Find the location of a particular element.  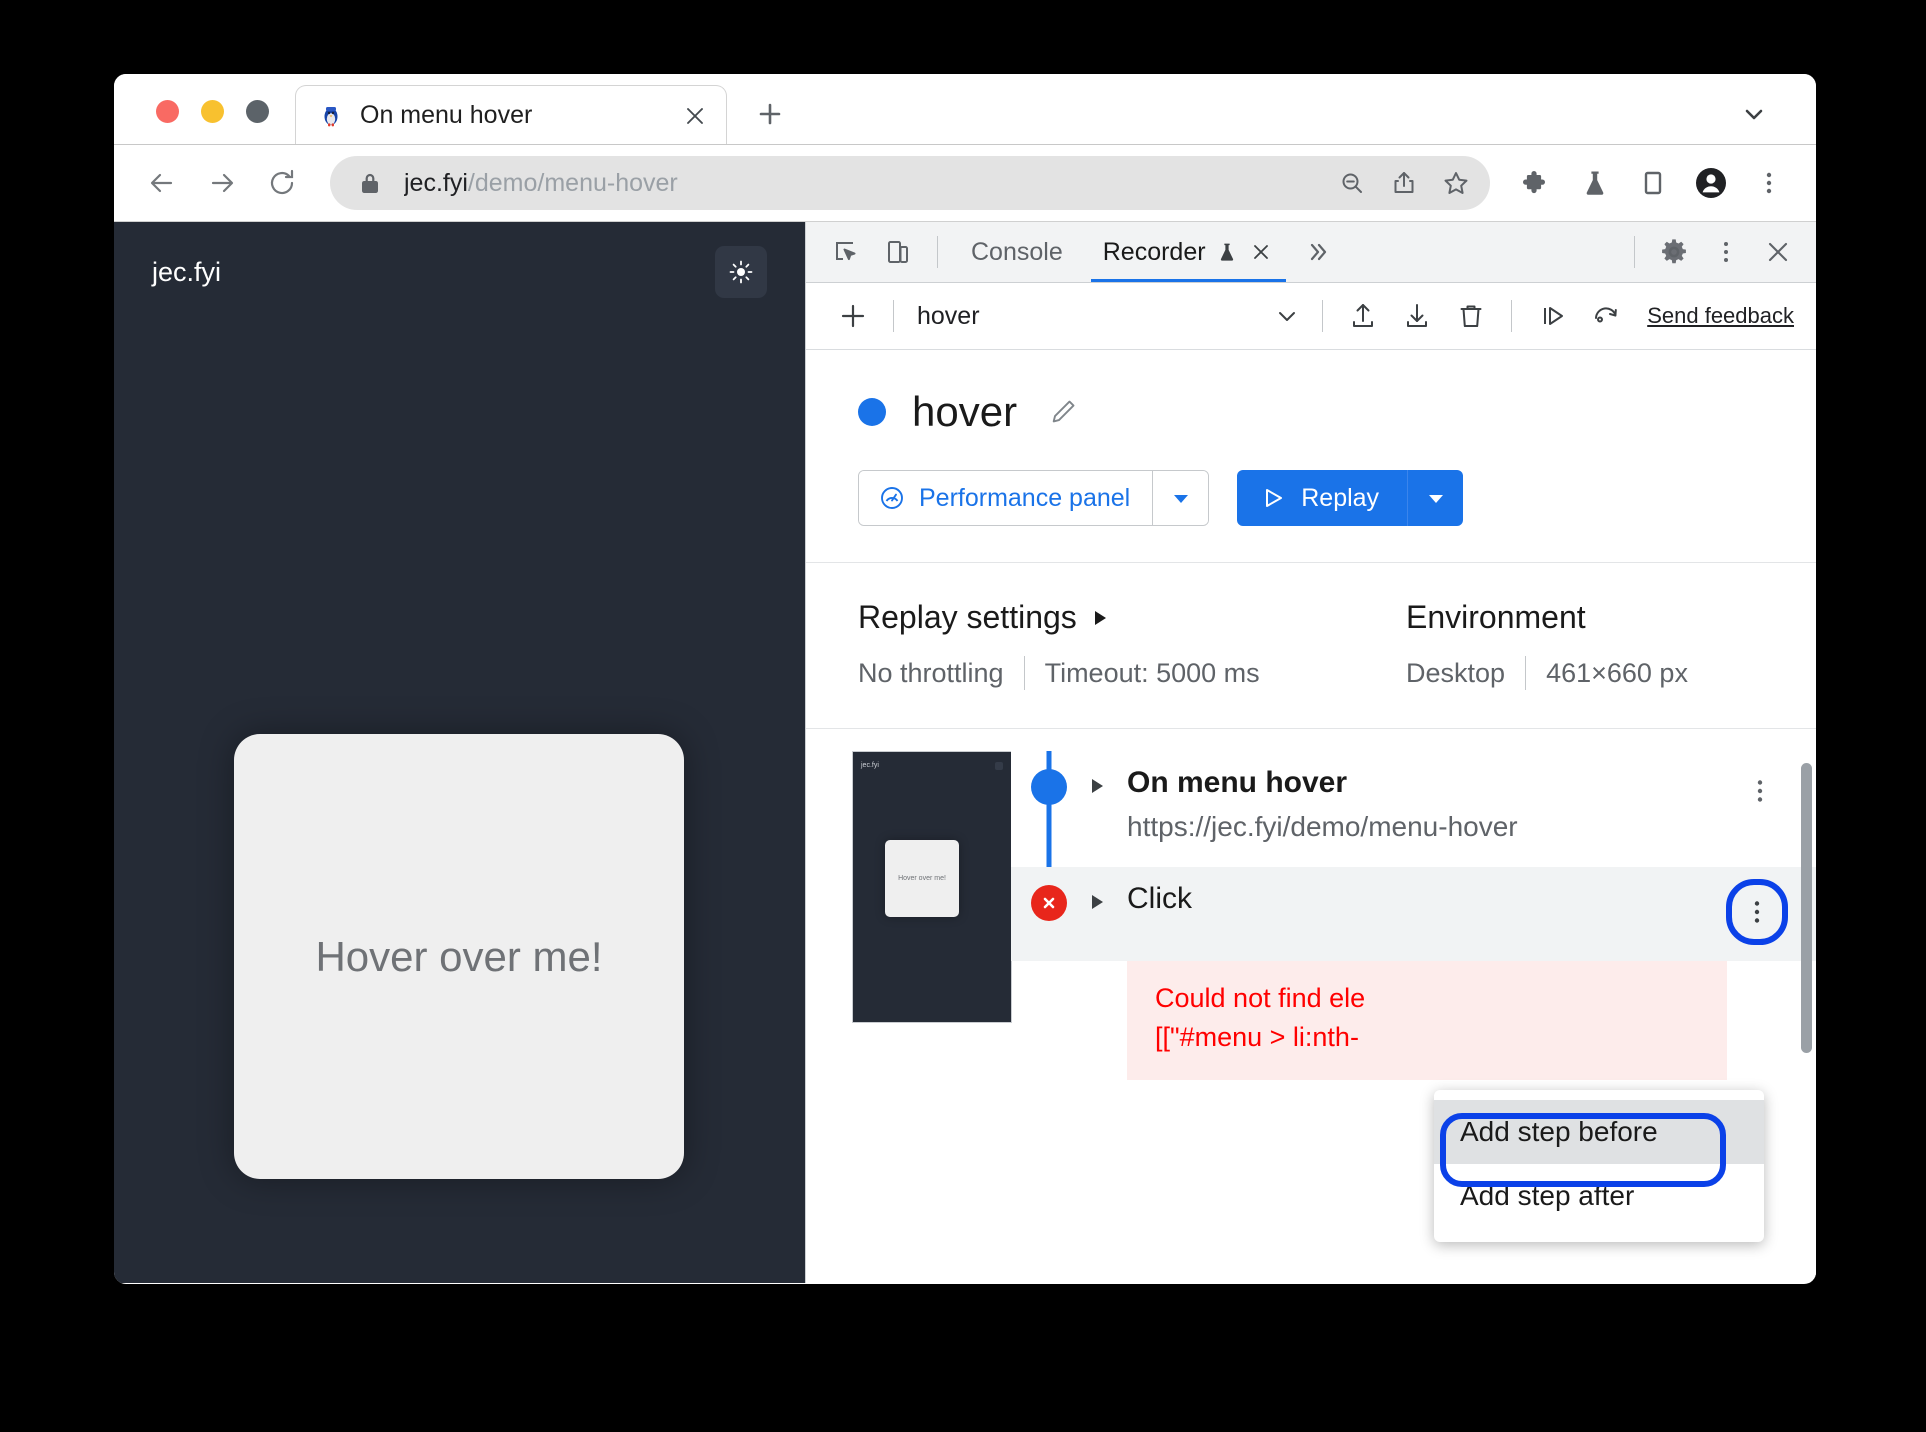

reload-icon is located at coordinates (282, 183).